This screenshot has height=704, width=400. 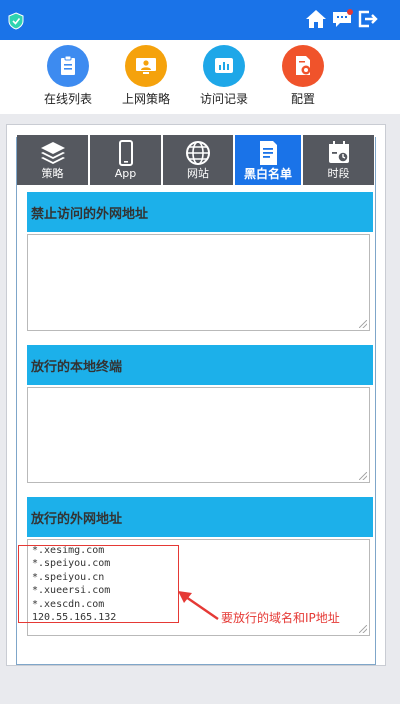 What do you see at coordinates (52, 153) in the screenshot?
I see `layers-icon` at bounding box center [52, 153].